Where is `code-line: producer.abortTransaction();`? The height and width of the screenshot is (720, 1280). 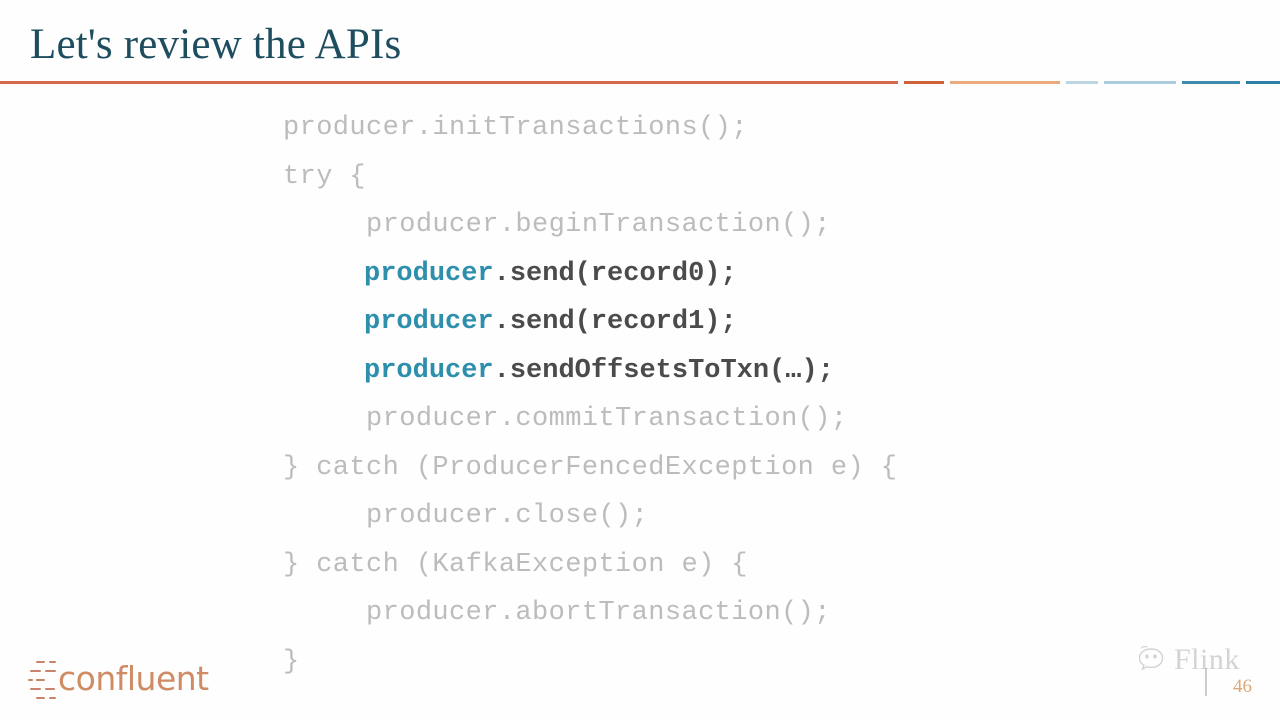
code-line: producer.abortTransaction(); is located at coordinates (557, 613).